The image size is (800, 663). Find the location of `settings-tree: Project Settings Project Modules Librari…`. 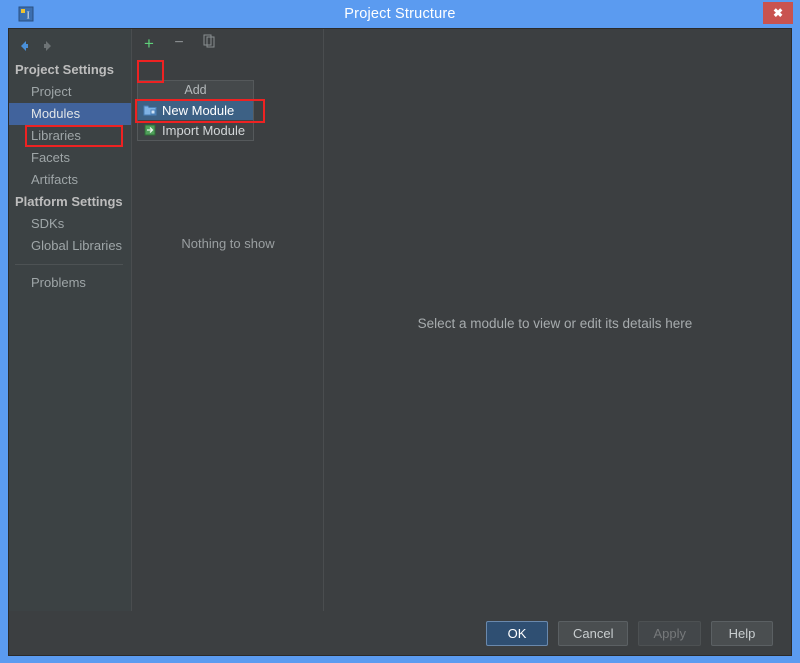

settings-tree: Project Settings Project Modules Librari… is located at coordinates (70, 176).